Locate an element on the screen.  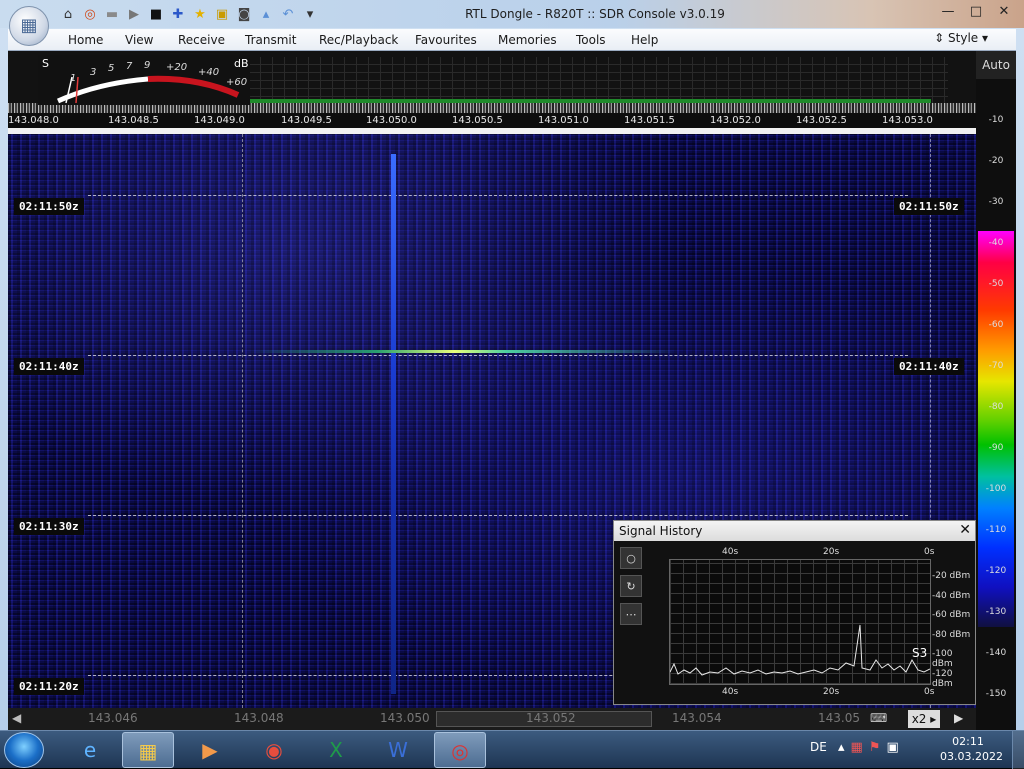
clock: 02:11 03.03.2022 is located at coordinates (971, 749).